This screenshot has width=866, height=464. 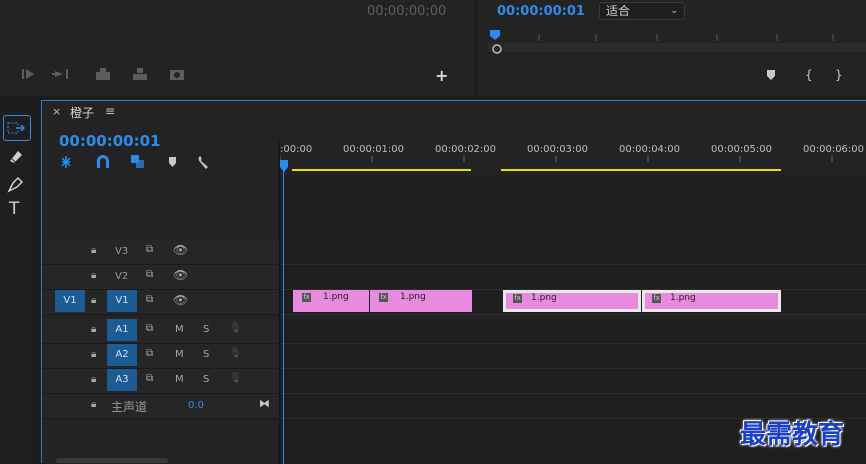 What do you see at coordinates (642, 11) in the screenshot?
I see `zoom-select: 适合 ⌄` at bounding box center [642, 11].